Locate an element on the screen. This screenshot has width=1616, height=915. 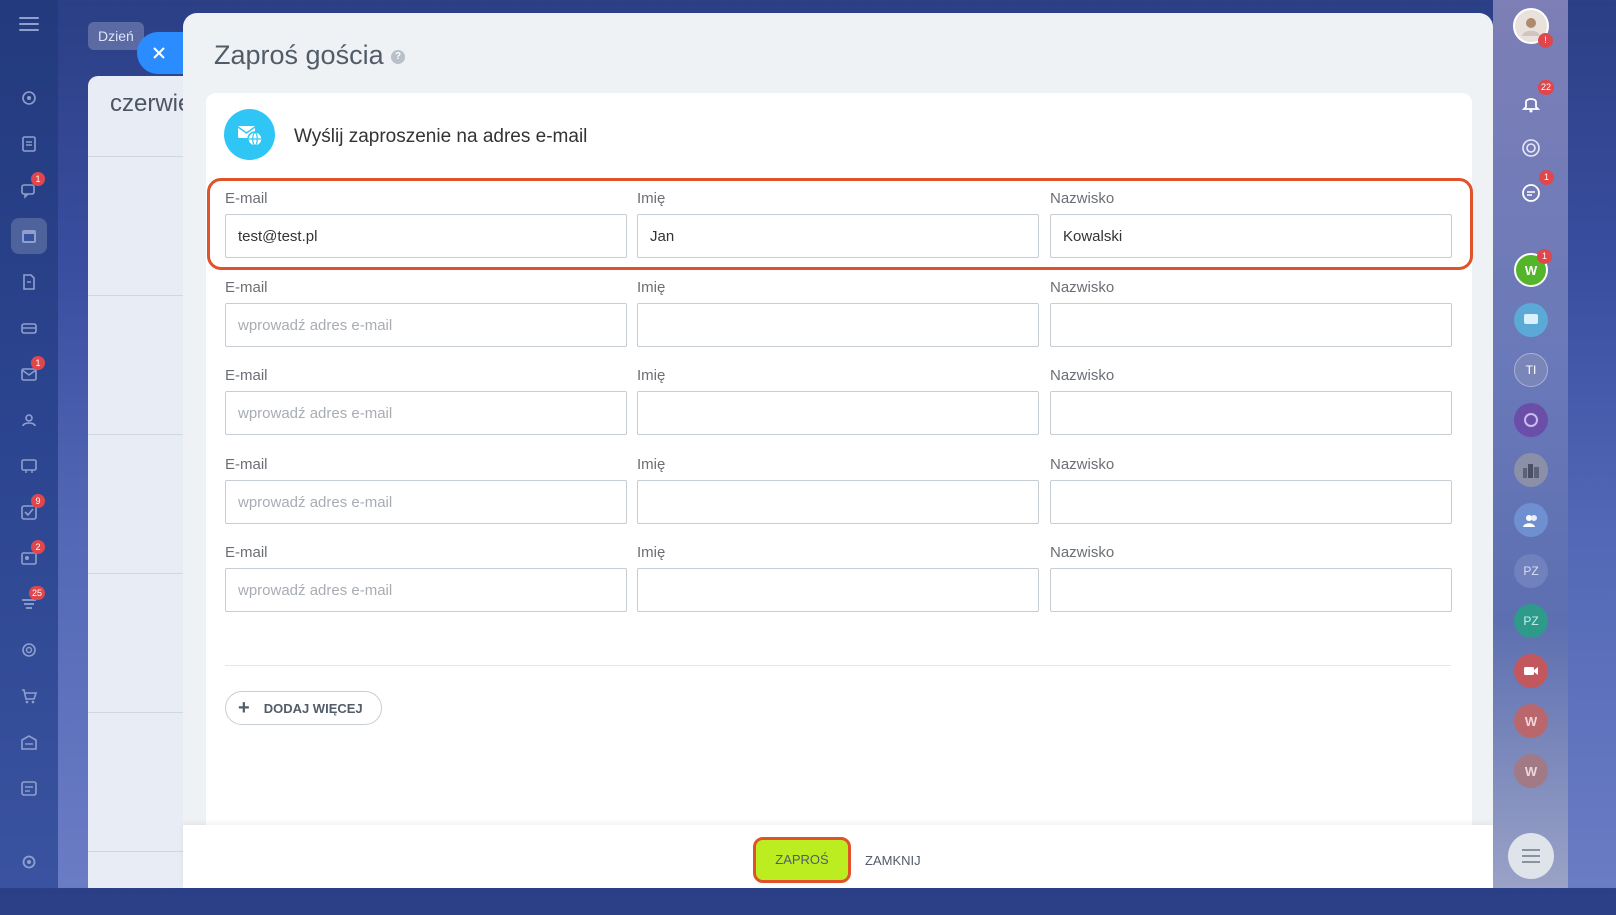
pipeline-icon: 25 is located at coordinates (29, 604).